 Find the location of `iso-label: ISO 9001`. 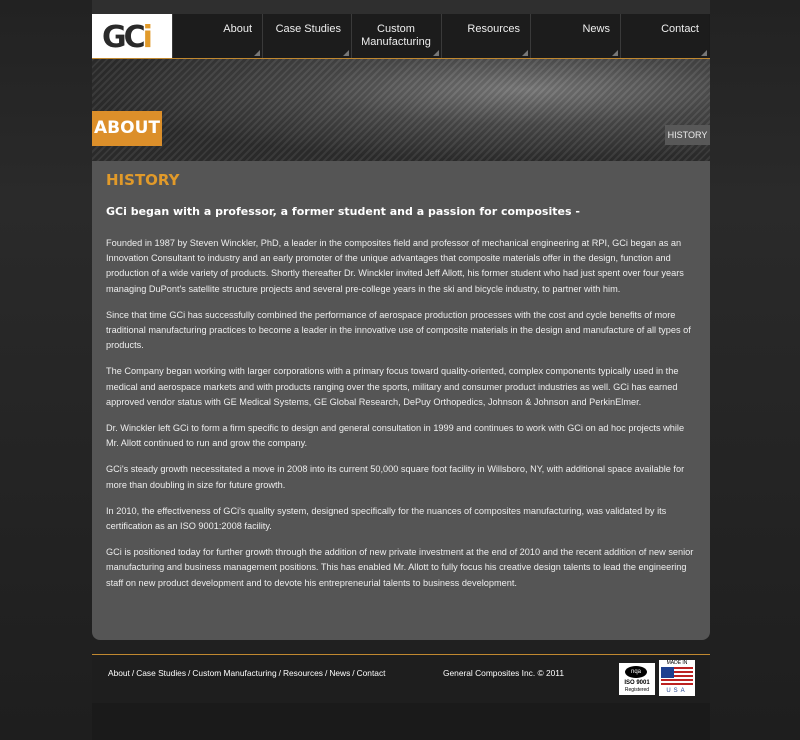

iso-label: ISO 9001 is located at coordinates (637, 683).